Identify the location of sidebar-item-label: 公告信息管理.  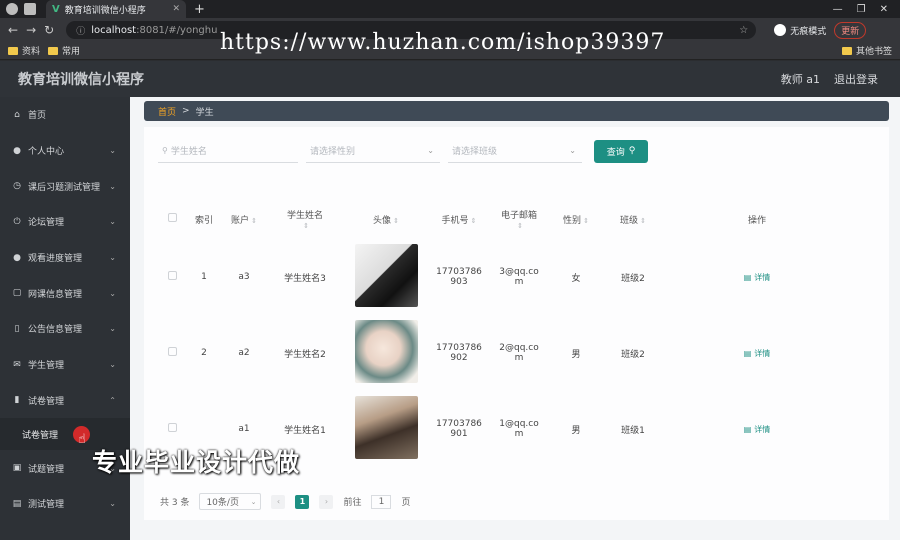
(55, 330).